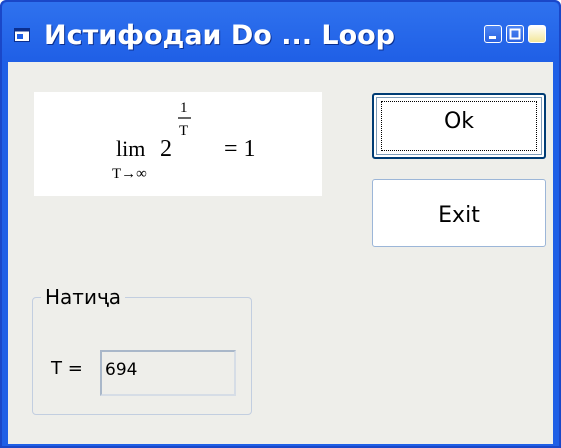 Image resolution: width=561 pixels, height=448 pixels. What do you see at coordinates (459, 121) in the screenshot?
I see `ok-button-label: Ok` at bounding box center [459, 121].